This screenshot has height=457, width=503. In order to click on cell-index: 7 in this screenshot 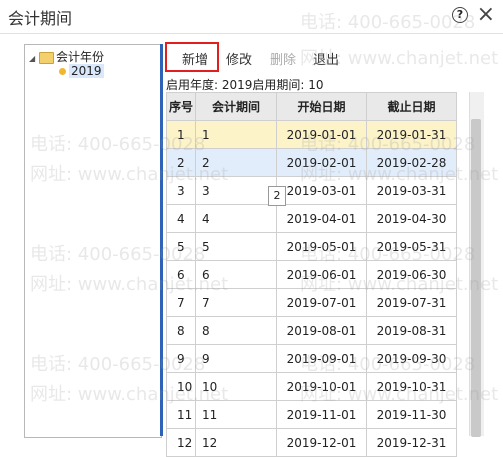, I will do `click(181, 302)`.